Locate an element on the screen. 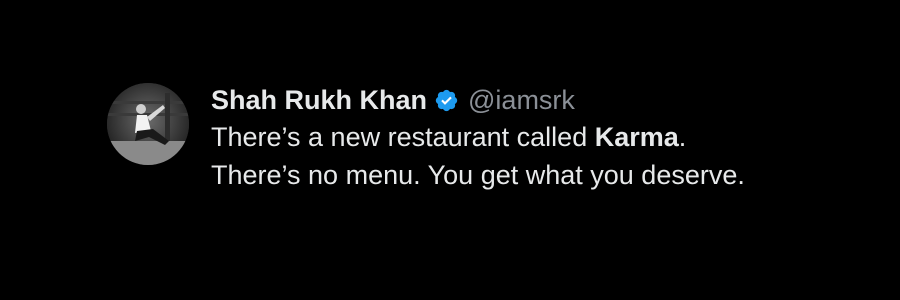  avatar-photo-icon is located at coordinates (148, 124).